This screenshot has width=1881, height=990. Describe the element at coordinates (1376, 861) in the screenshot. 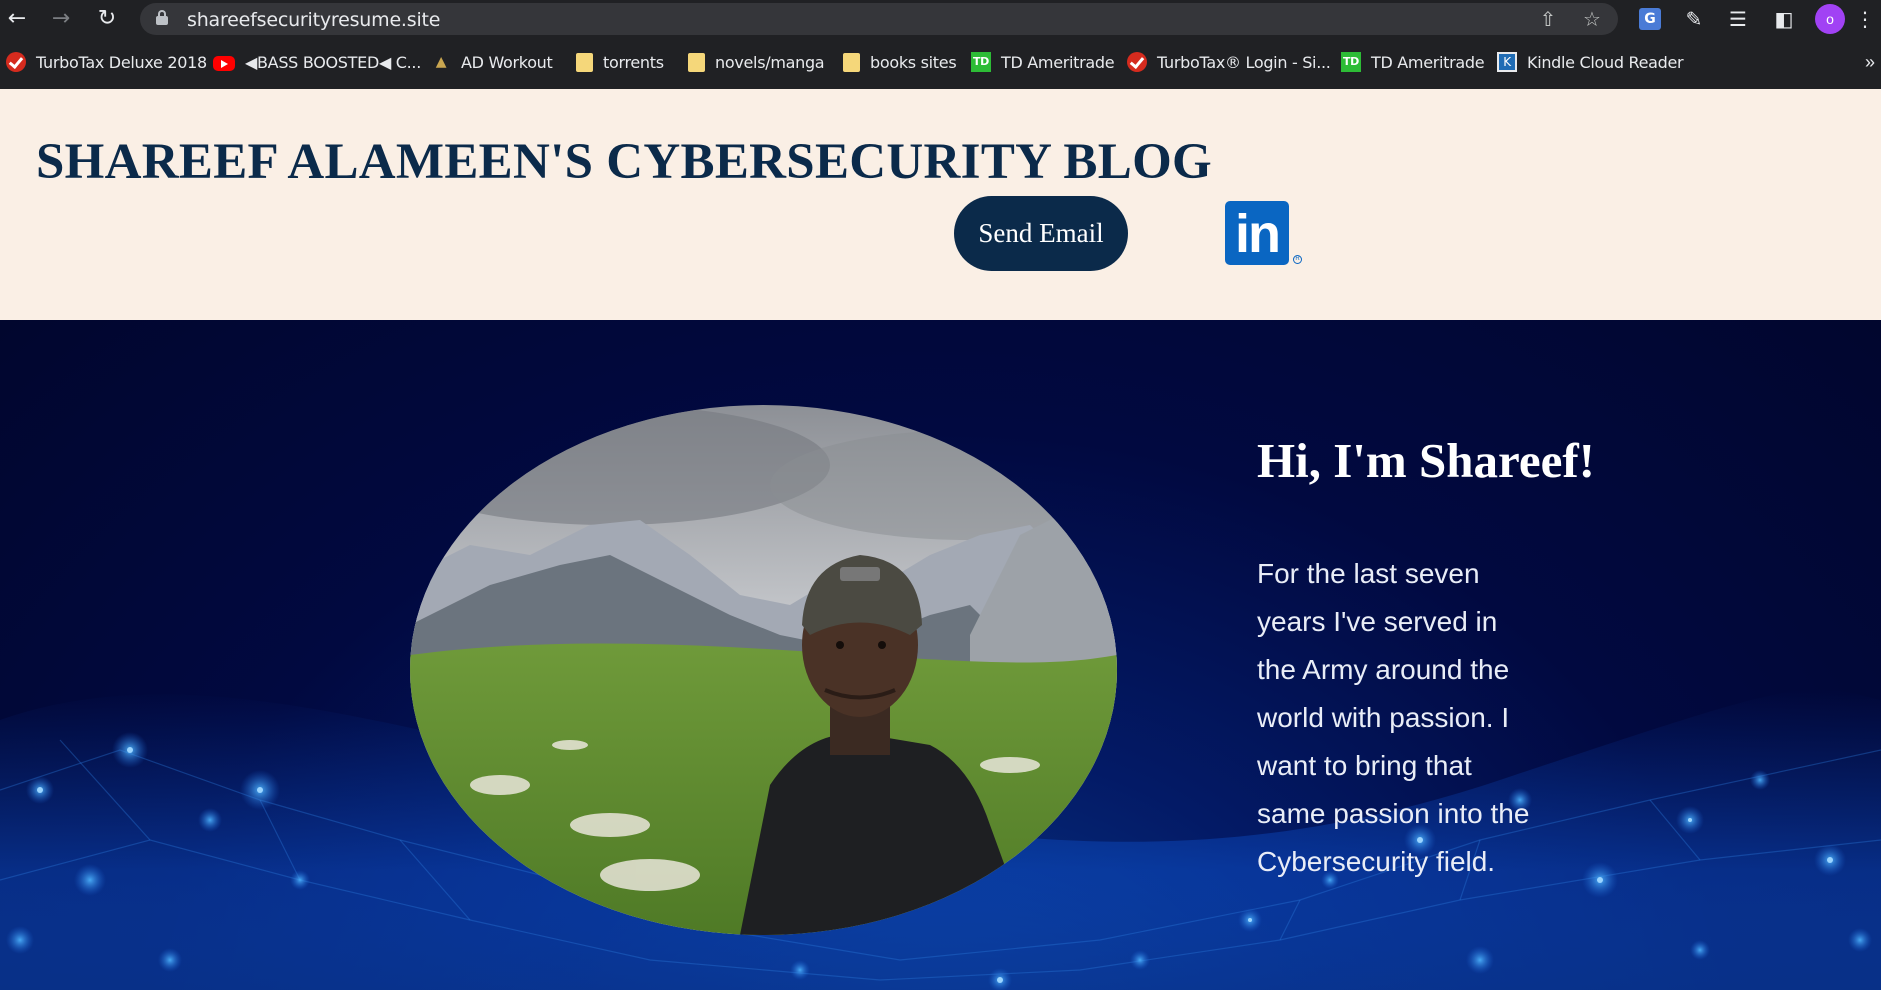

I see `intro-line: Cybersecurity field.` at that location.